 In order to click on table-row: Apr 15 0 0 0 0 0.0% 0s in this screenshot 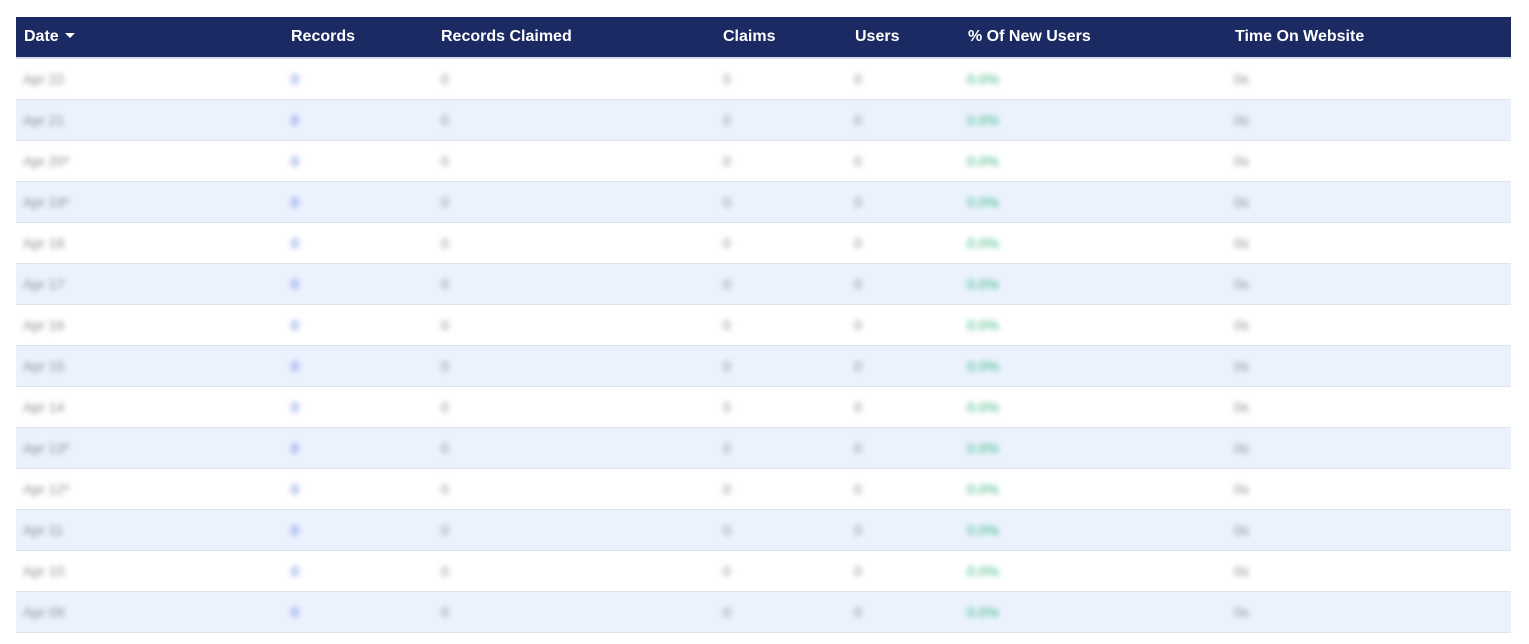, I will do `click(763, 366)`.